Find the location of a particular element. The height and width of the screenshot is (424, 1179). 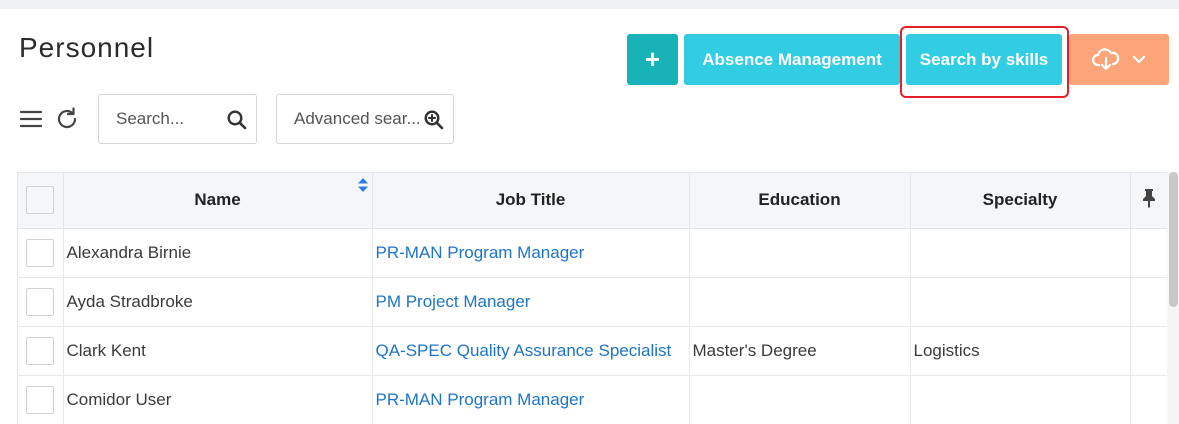

column-header-specialty: Specialty is located at coordinates (1020, 201).